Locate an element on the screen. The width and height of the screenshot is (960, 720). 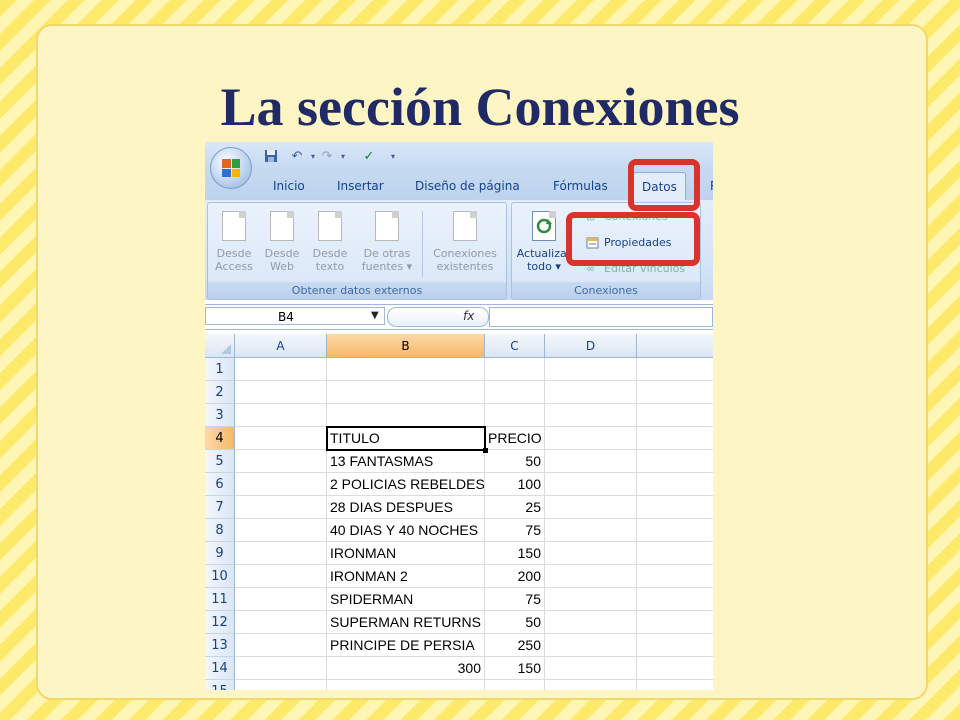
row-header: 7 is located at coordinates (220, 507).